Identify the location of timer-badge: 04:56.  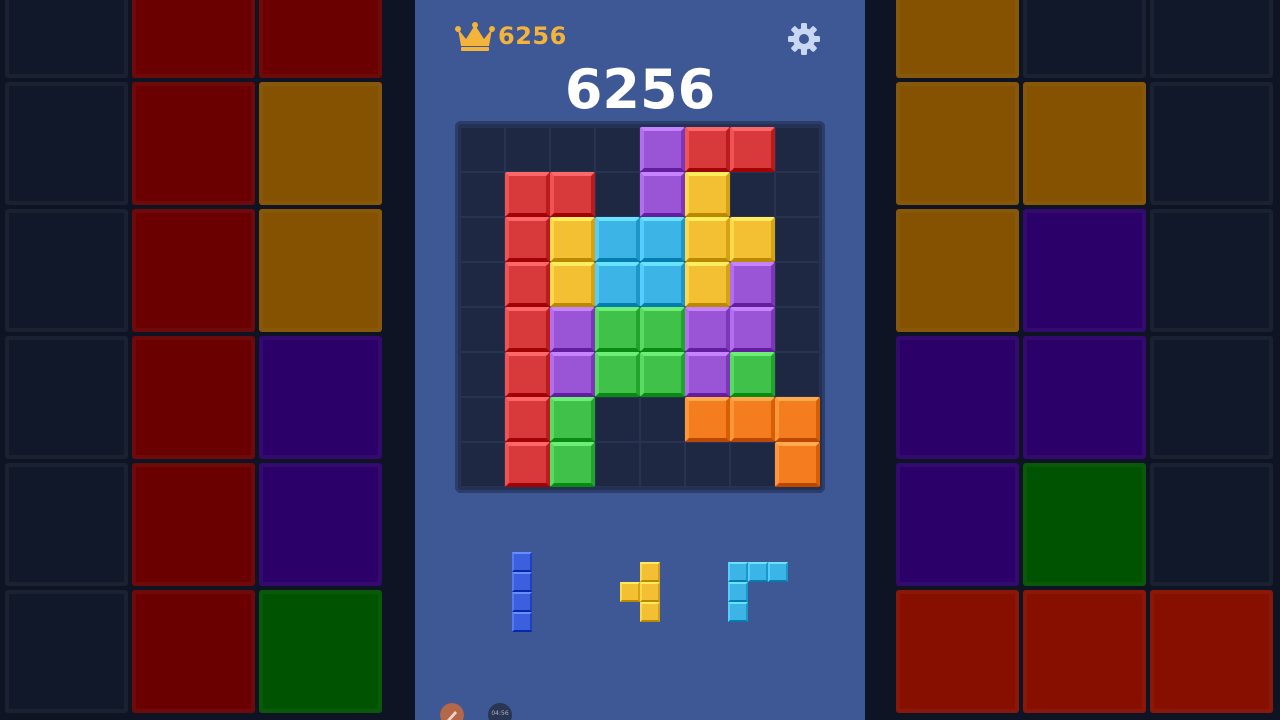
(500, 711).